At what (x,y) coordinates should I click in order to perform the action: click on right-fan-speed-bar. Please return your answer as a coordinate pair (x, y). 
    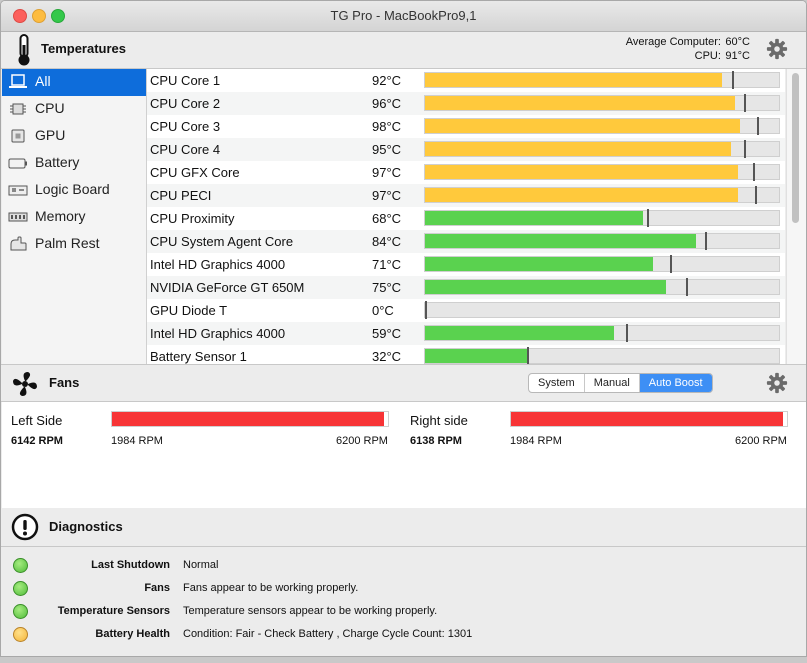
    Looking at the image, I should click on (649, 419).